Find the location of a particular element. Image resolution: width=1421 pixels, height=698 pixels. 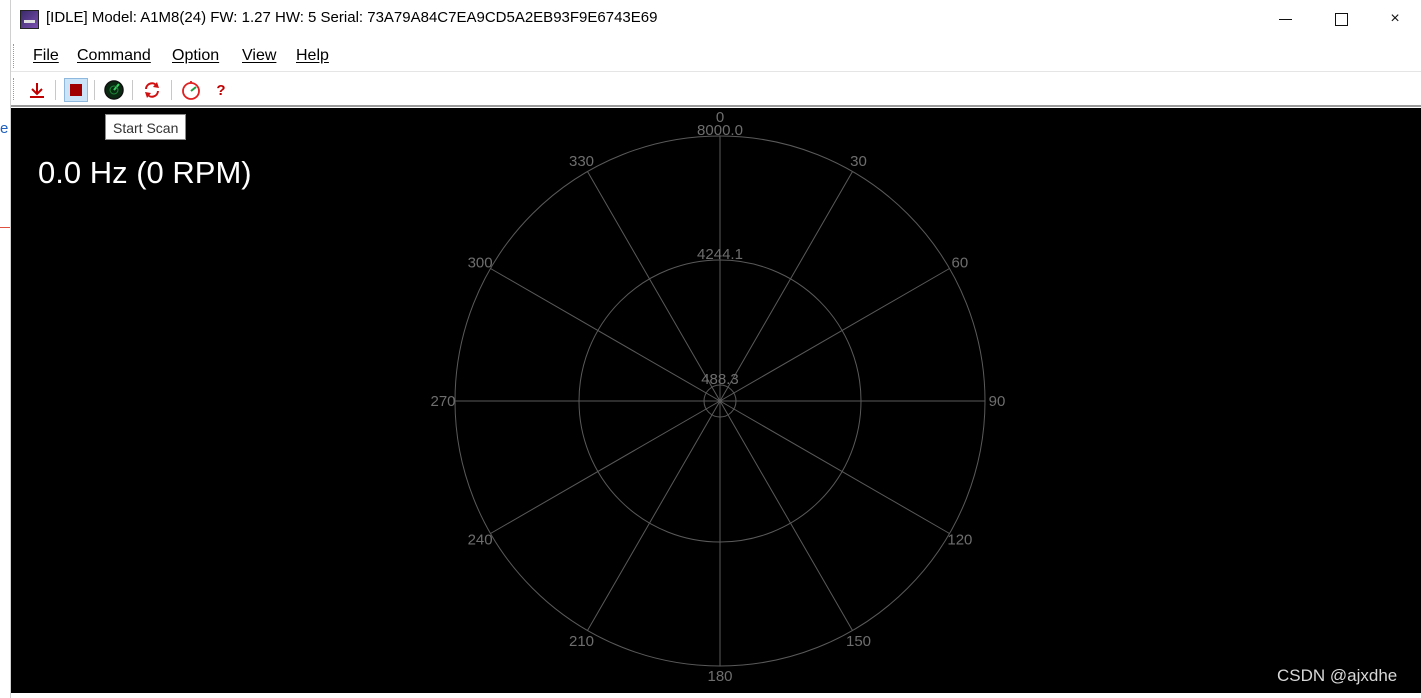

menu-grip is located at coordinates (14, 56).